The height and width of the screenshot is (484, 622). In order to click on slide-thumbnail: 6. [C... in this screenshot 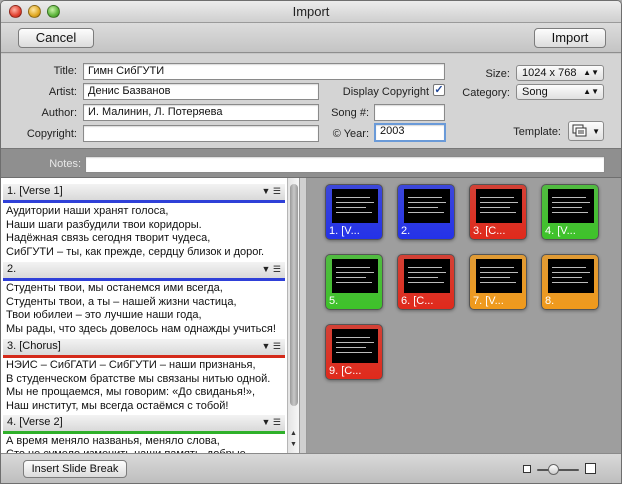, I will do `click(426, 282)`.